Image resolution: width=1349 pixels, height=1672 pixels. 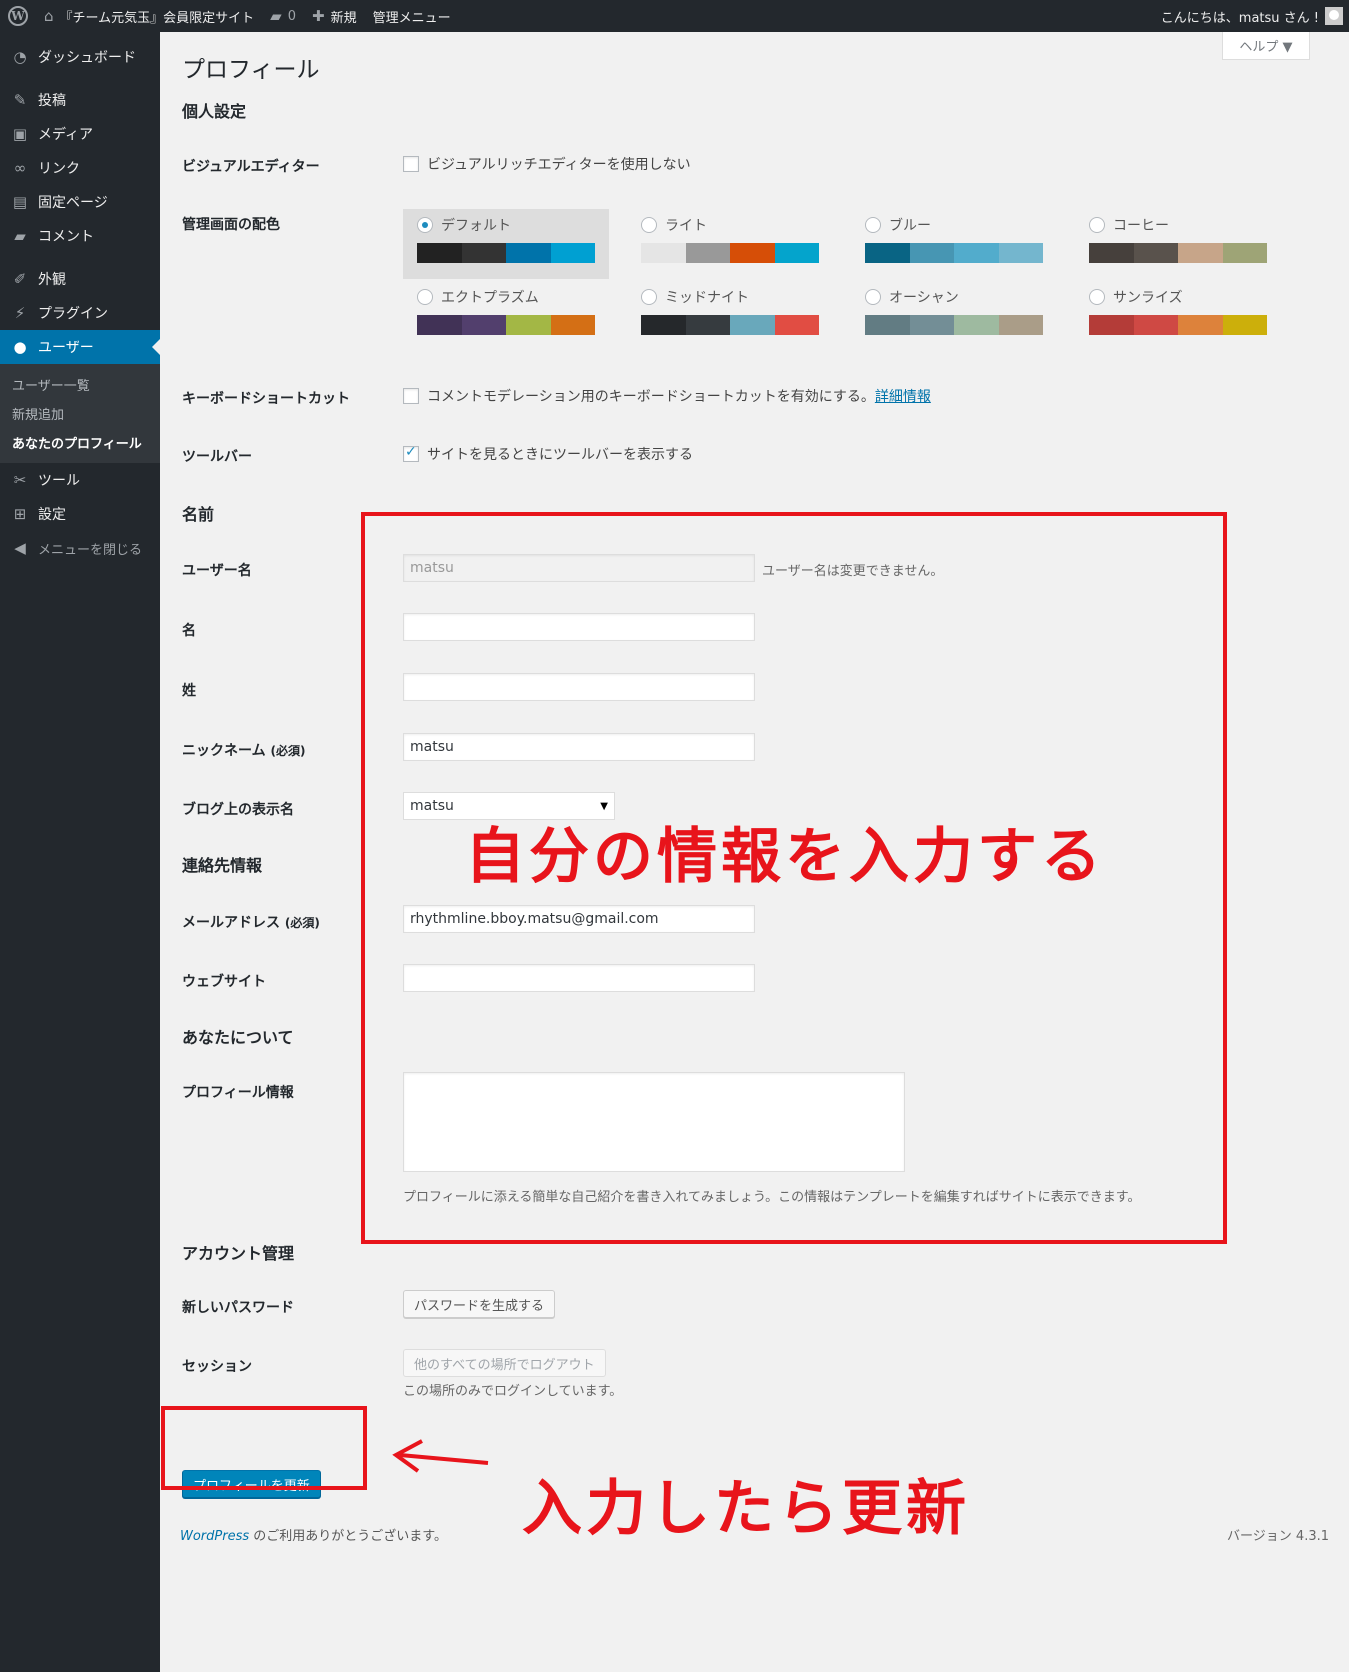 What do you see at coordinates (343, 18) in the screenshot?
I see `new-label: 新規` at bounding box center [343, 18].